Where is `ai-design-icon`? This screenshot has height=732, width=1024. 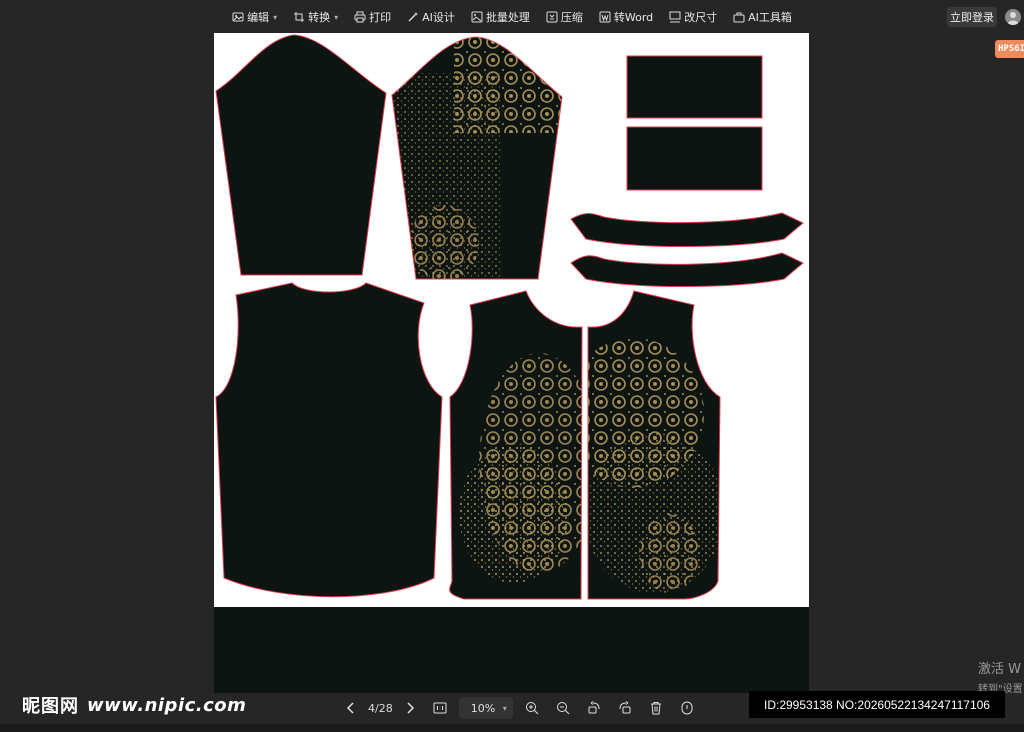 ai-design-icon is located at coordinates (413, 17).